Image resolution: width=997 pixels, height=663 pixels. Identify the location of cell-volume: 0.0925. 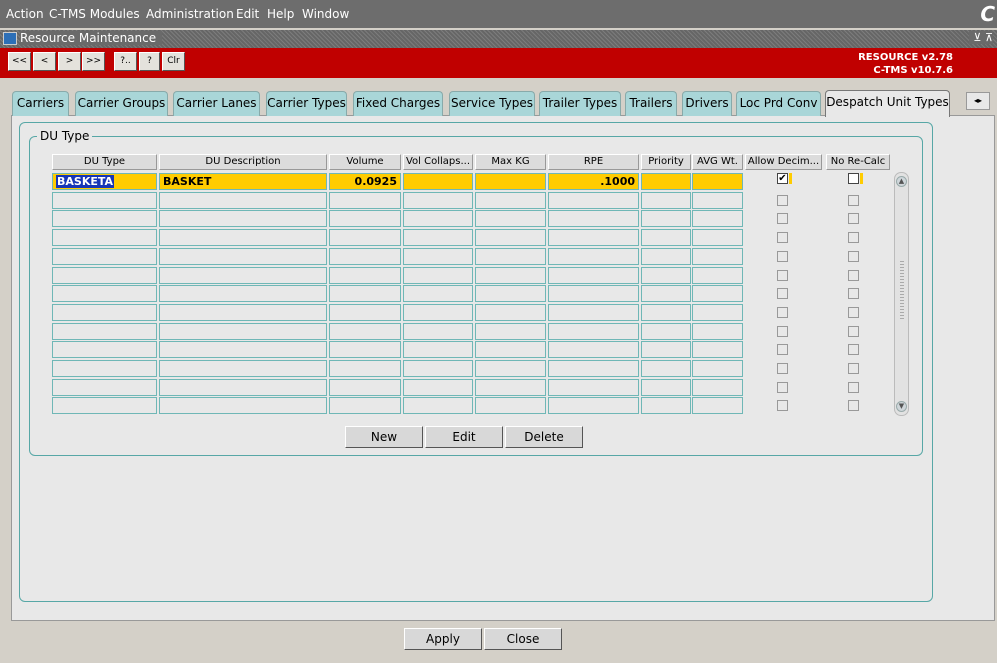
(365, 181).